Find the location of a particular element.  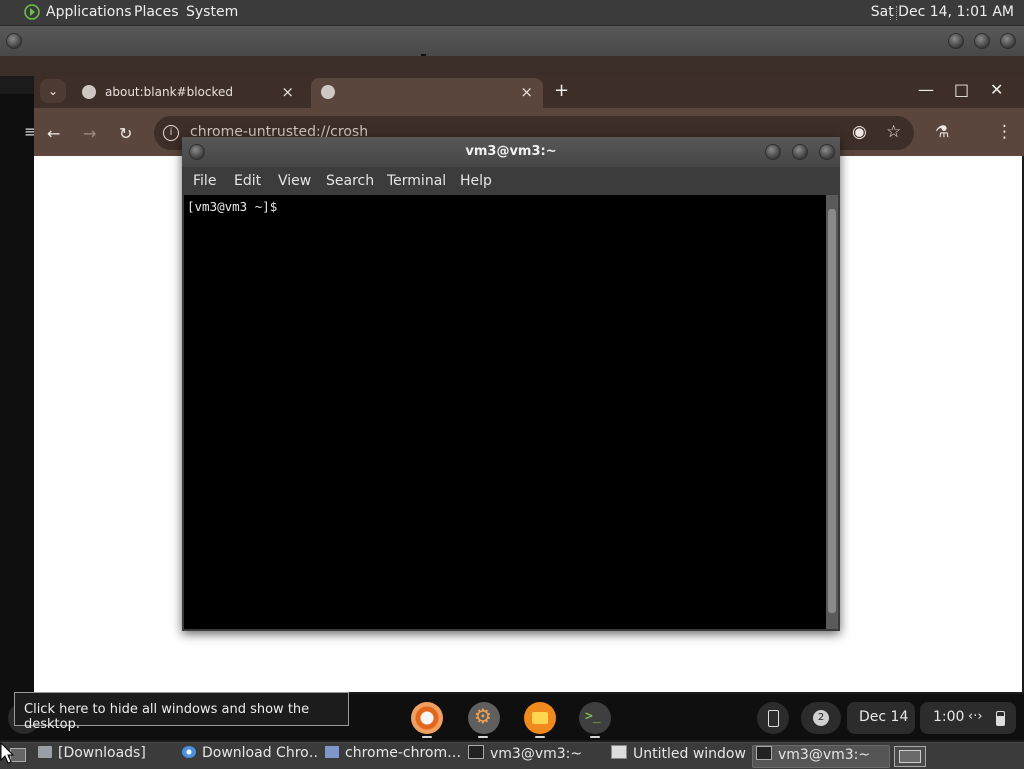

app-icon is located at coordinates (332, 752).